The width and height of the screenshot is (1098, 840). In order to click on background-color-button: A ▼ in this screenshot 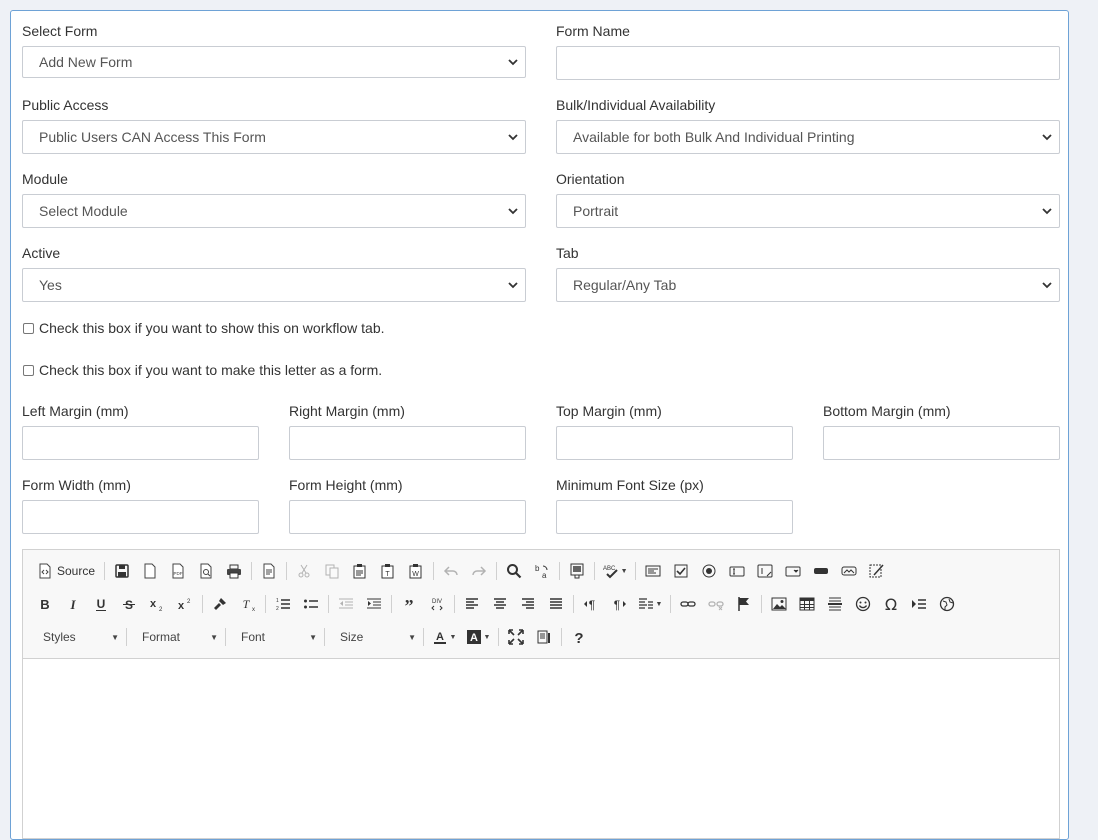, I will do `click(478, 637)`.